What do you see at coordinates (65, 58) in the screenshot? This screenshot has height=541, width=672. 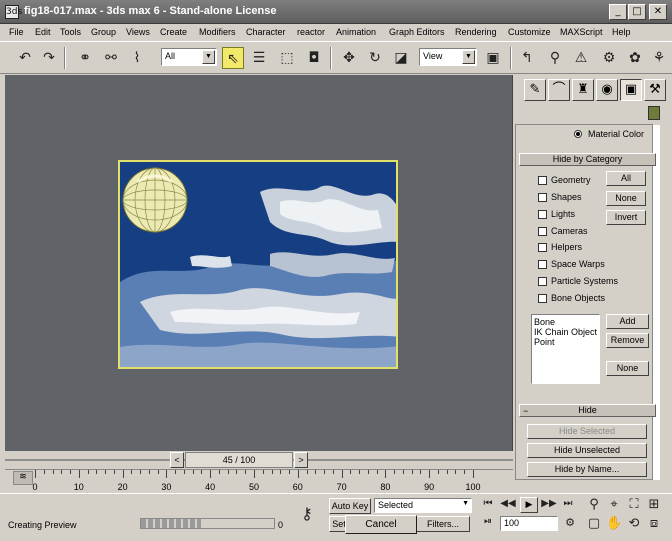 I see `toolbar-separator` at bounding box center [65, 58].